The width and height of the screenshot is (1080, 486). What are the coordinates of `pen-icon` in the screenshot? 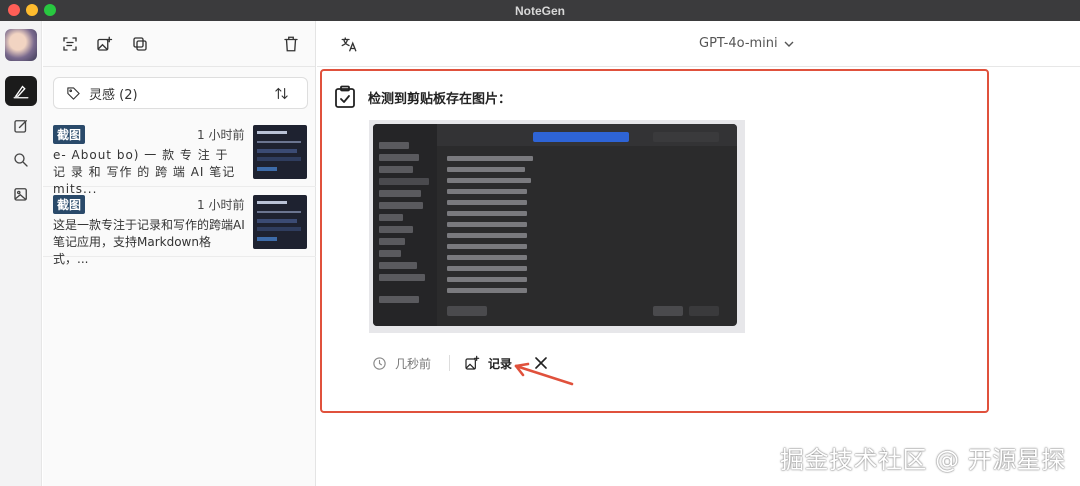 It's located at (21, 92).